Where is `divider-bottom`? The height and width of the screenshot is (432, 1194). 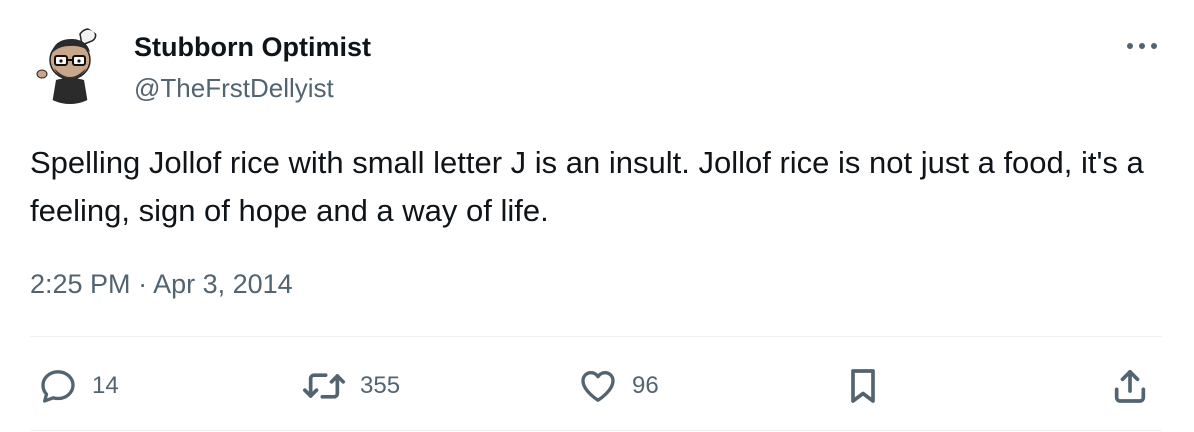 divider-bottom is located at coordinates (596, 430).